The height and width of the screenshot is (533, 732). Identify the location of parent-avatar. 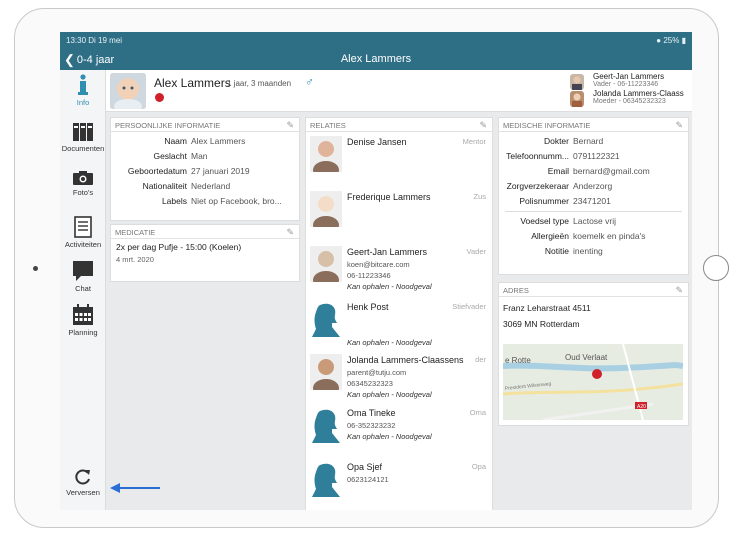
(577, 82).